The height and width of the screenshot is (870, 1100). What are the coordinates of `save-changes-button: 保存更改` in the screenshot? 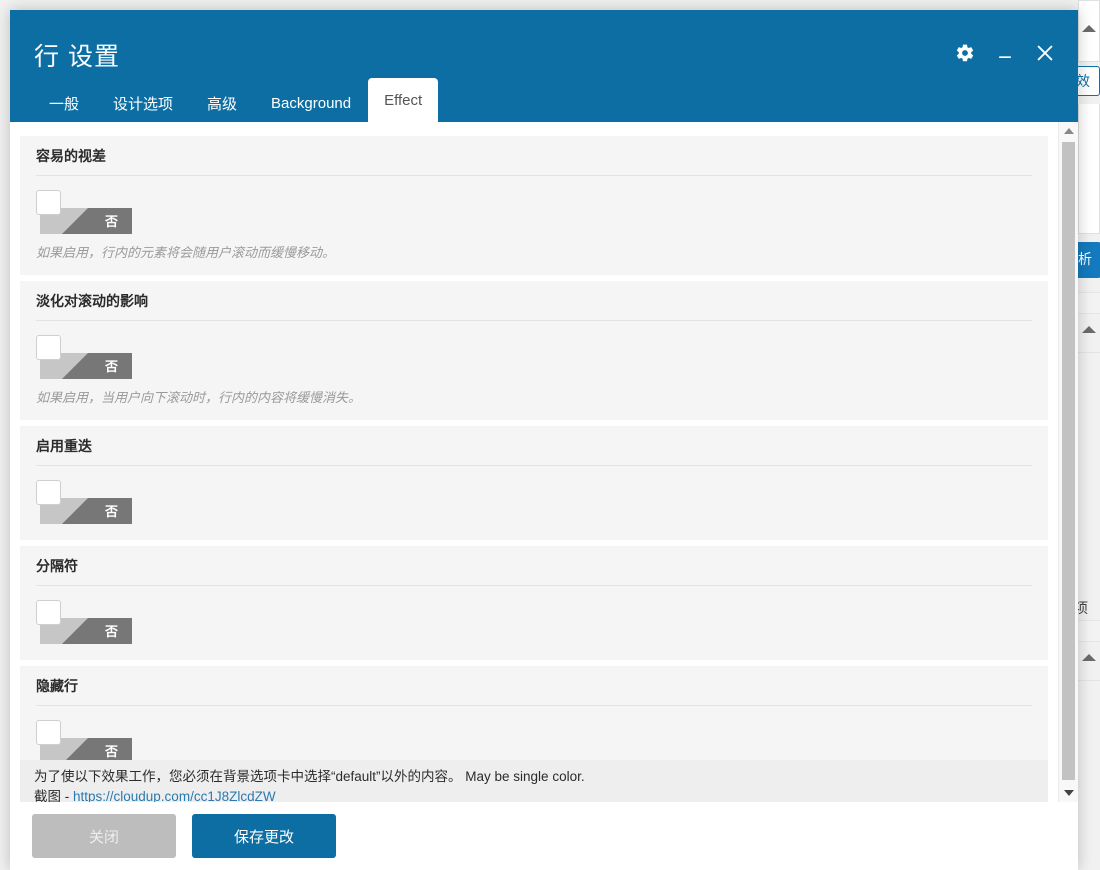 It's located at (264, 836).